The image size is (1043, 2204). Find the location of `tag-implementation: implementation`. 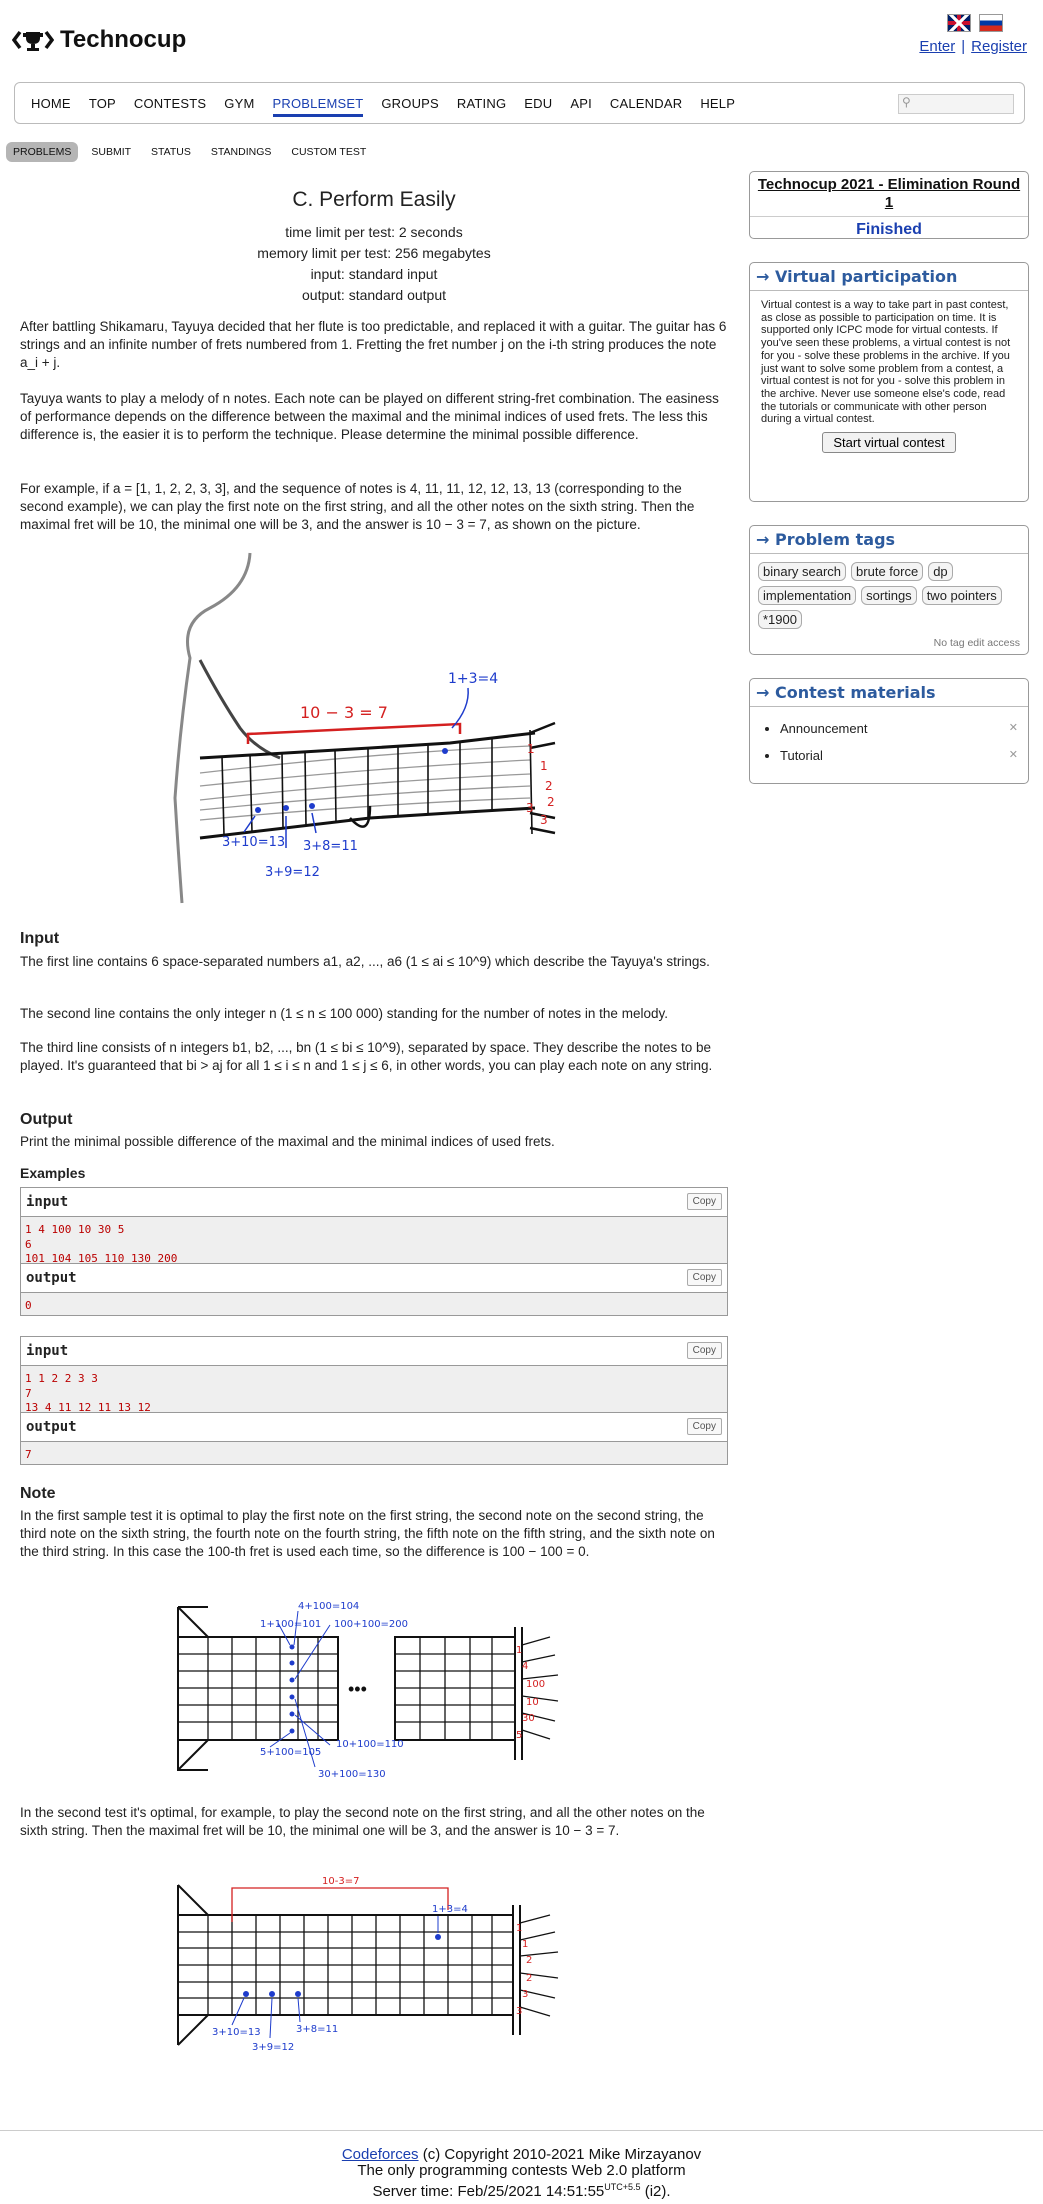

tag-implementation: implementation is located at coordinates (807, 595).